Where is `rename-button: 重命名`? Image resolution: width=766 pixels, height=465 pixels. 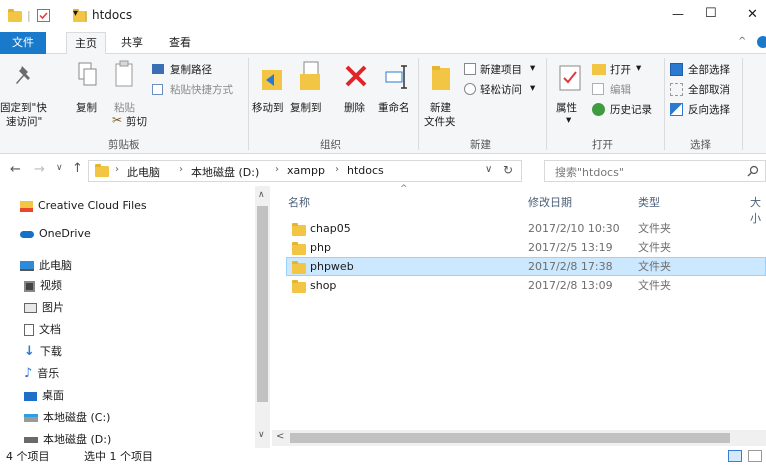
rename-button: 重命名 is located at coordinates (396, 88).